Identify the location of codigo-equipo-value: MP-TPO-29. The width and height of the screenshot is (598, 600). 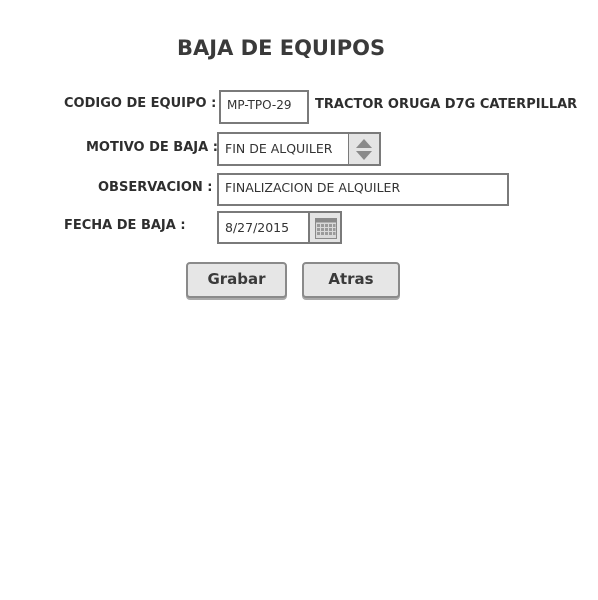
(259, 105).